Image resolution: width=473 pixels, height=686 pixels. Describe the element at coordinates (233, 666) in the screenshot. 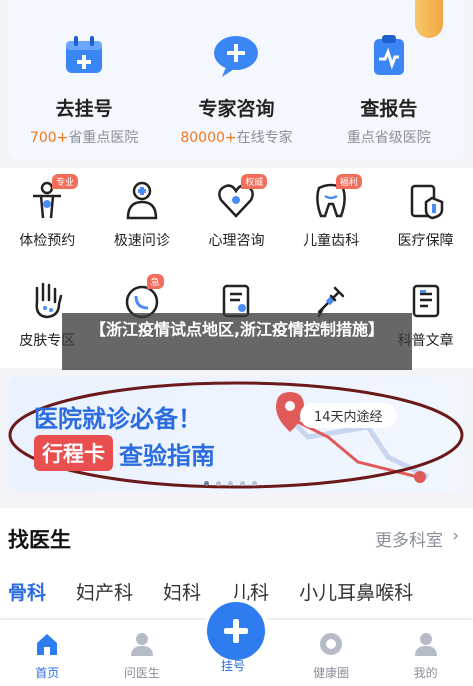

I see `fab-label: 挂号` at that location.